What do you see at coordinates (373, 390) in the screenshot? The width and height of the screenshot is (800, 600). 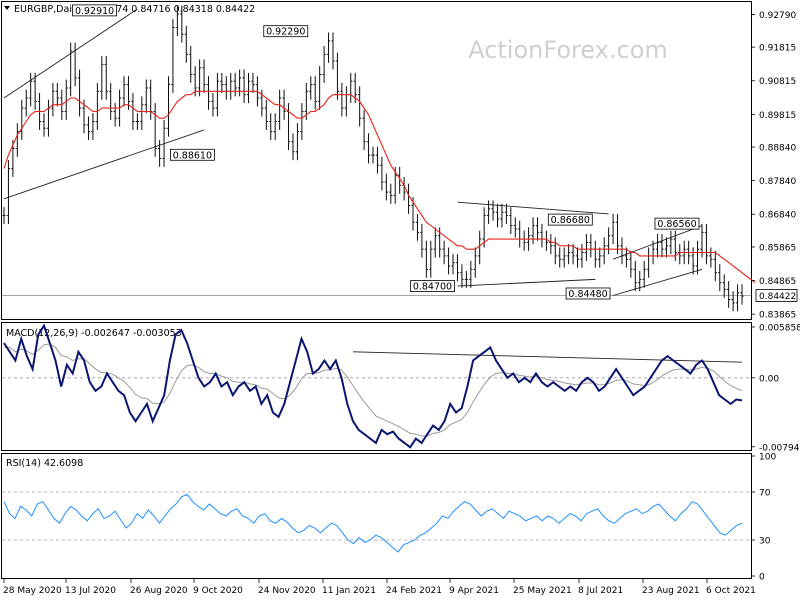 I see `macd-signal-line` at bounding box center [373, 390].